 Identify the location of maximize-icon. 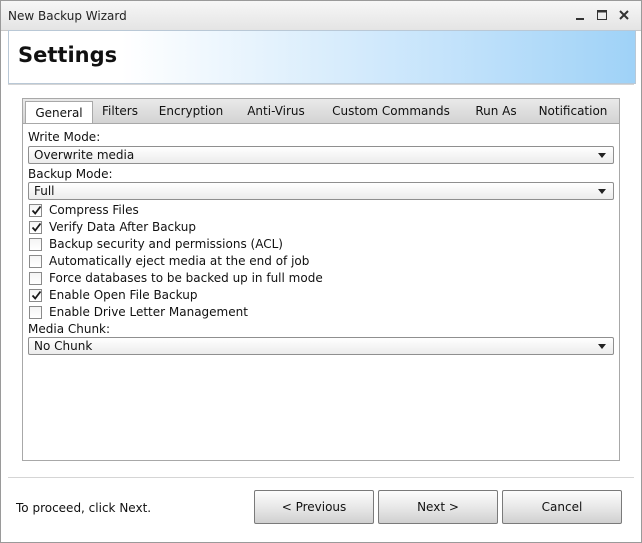
(602, 15).